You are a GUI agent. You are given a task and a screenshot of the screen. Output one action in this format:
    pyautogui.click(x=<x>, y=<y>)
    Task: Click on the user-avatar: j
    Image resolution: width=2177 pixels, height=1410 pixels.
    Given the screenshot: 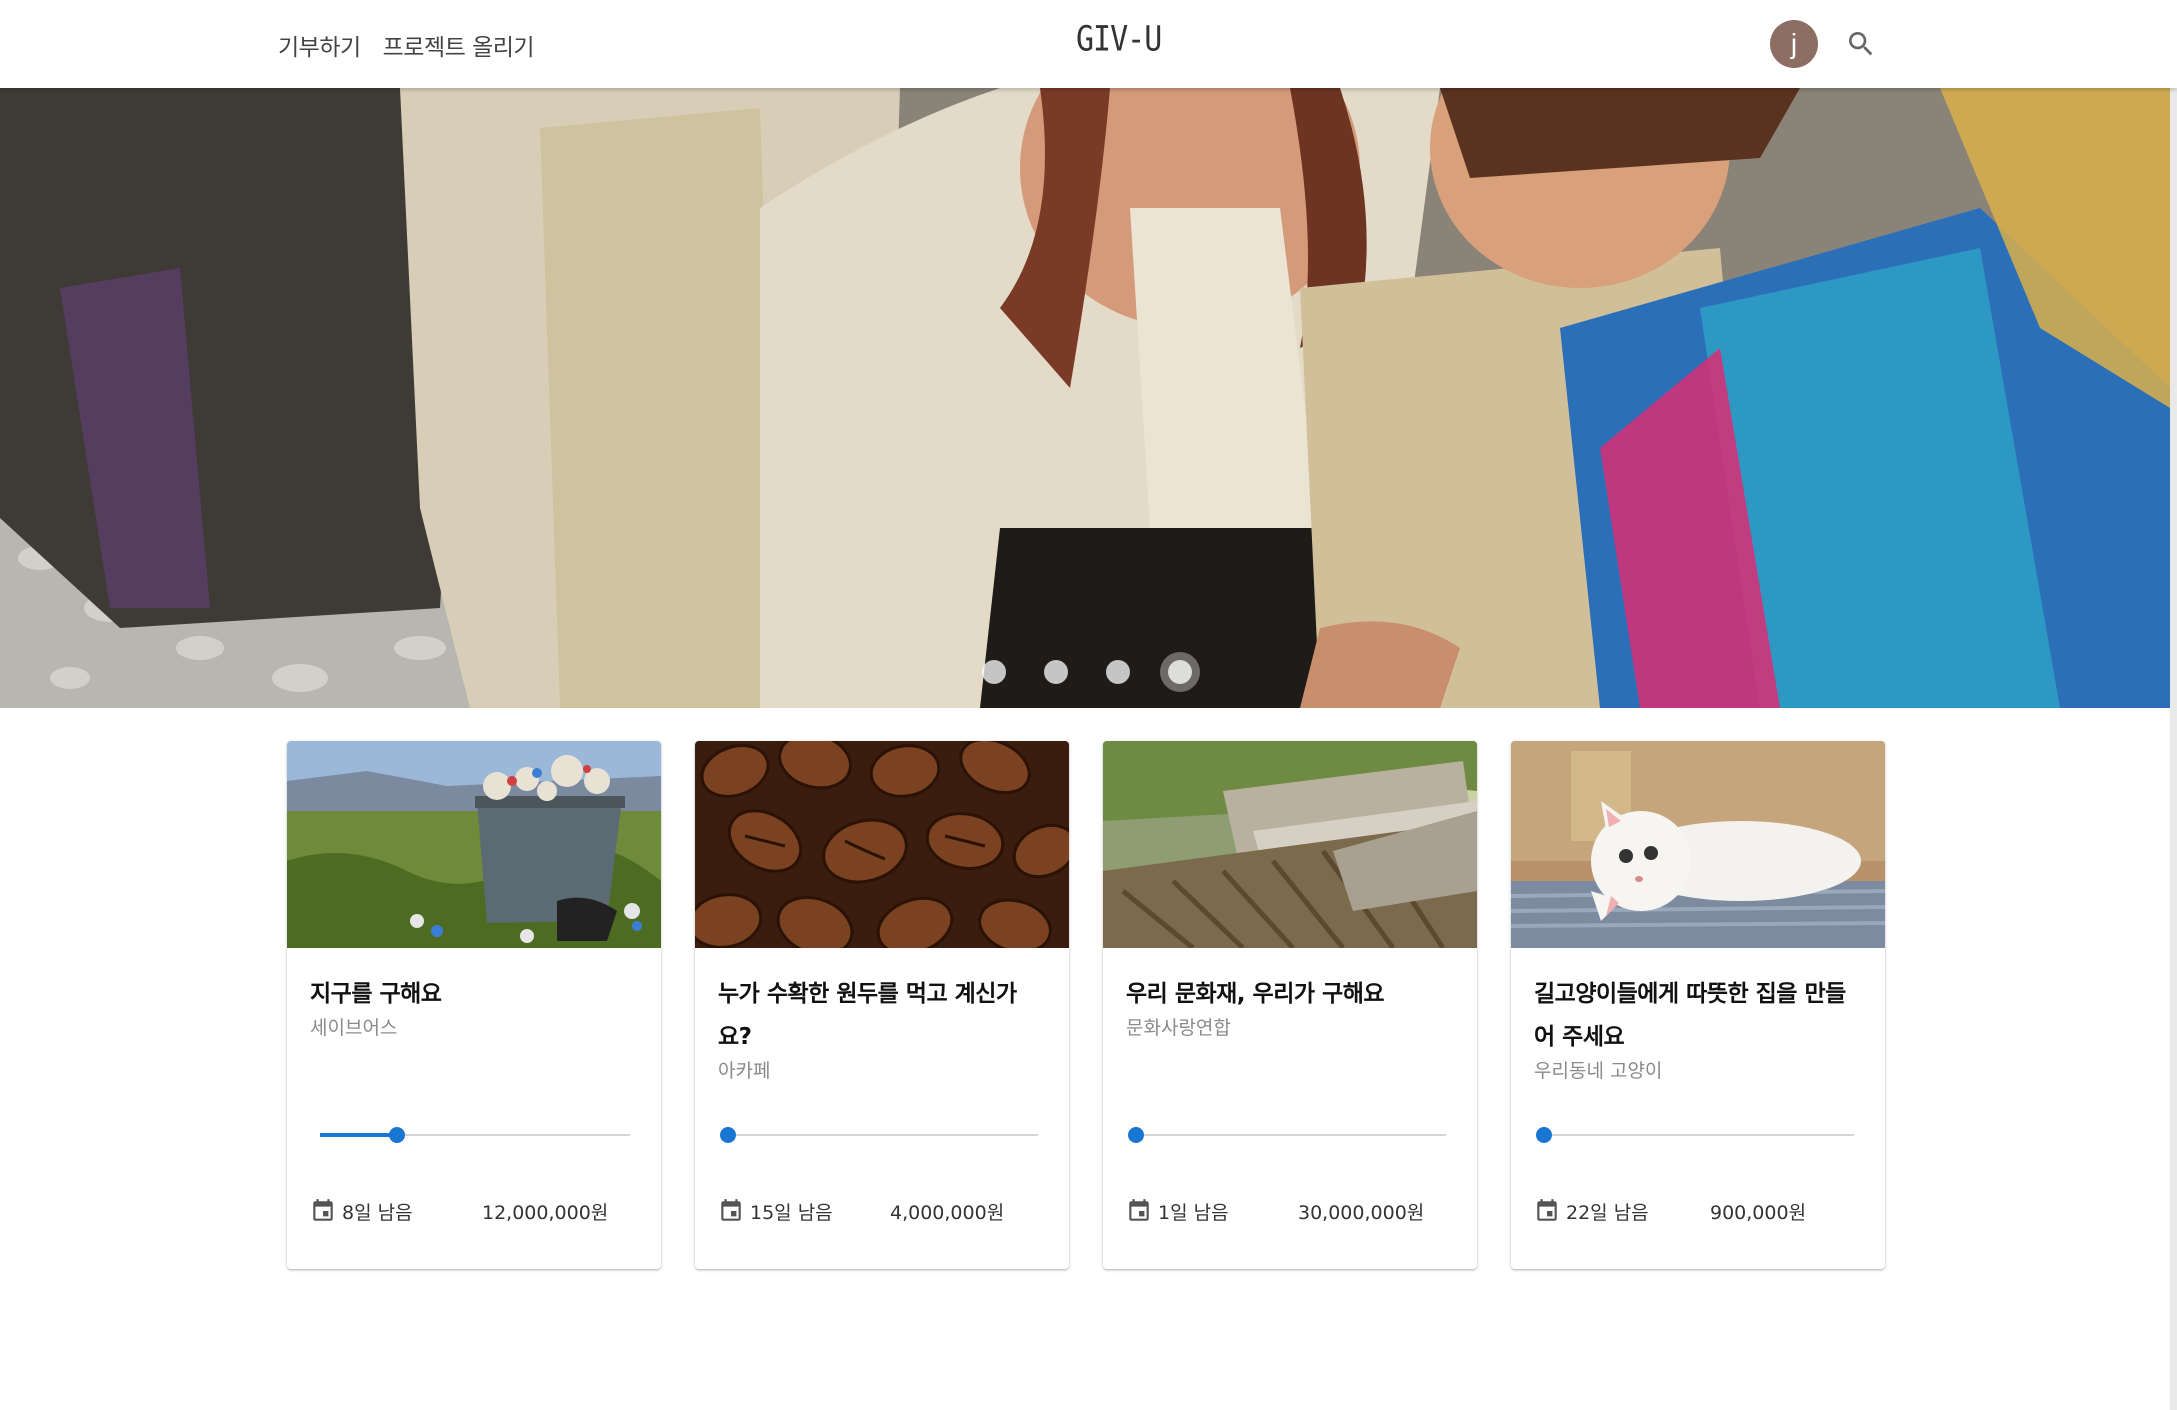 What is the action you would take?
    pyautogui.click(x=1794, y=44)
    